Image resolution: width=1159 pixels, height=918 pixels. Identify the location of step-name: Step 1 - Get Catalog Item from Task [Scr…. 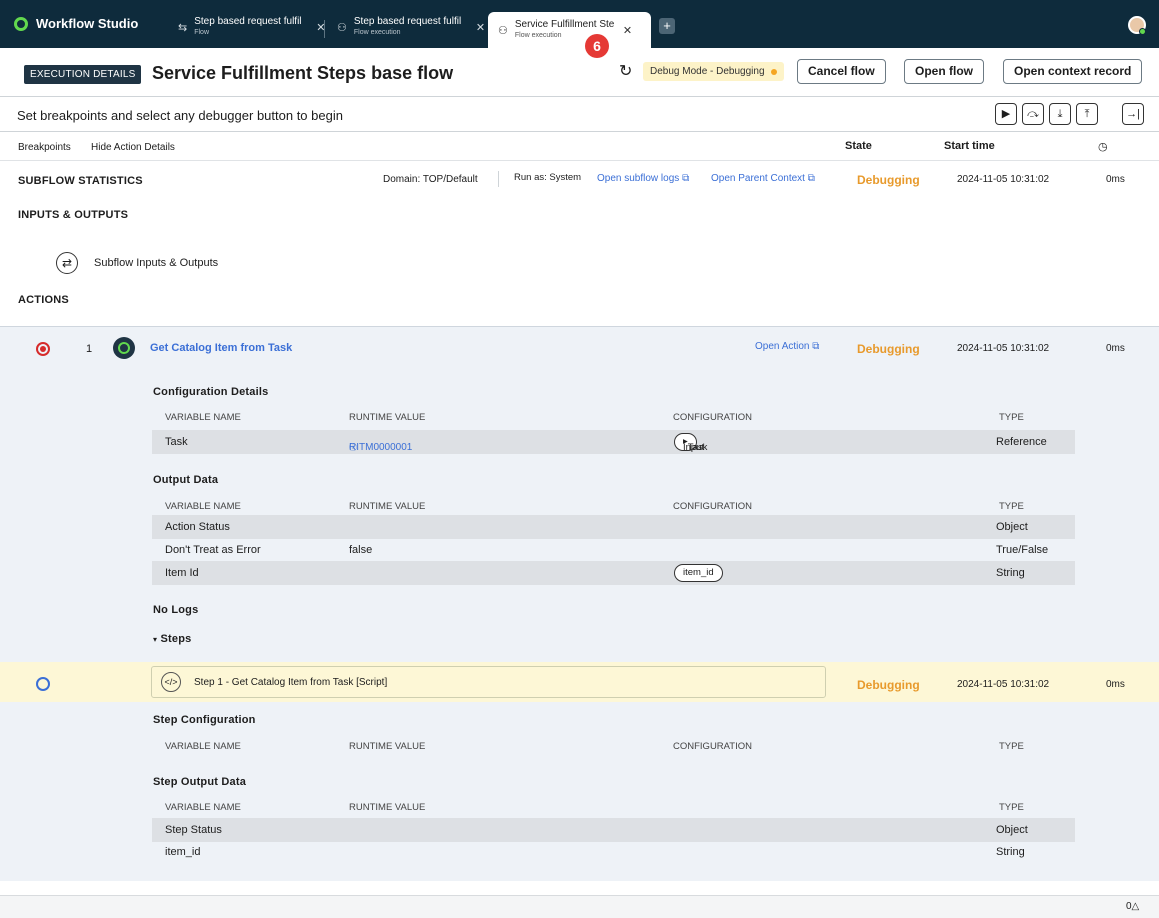
(291, 682).